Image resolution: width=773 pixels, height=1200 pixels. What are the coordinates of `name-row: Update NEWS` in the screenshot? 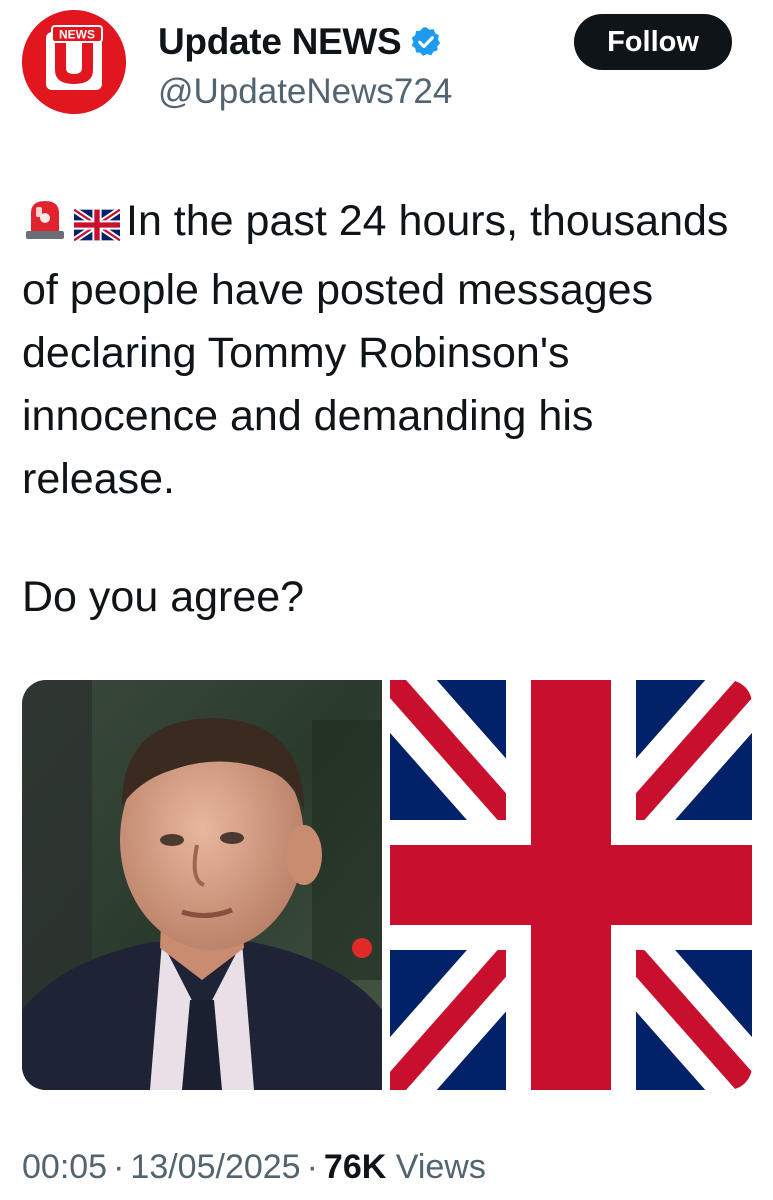 It's located at (300, 42).